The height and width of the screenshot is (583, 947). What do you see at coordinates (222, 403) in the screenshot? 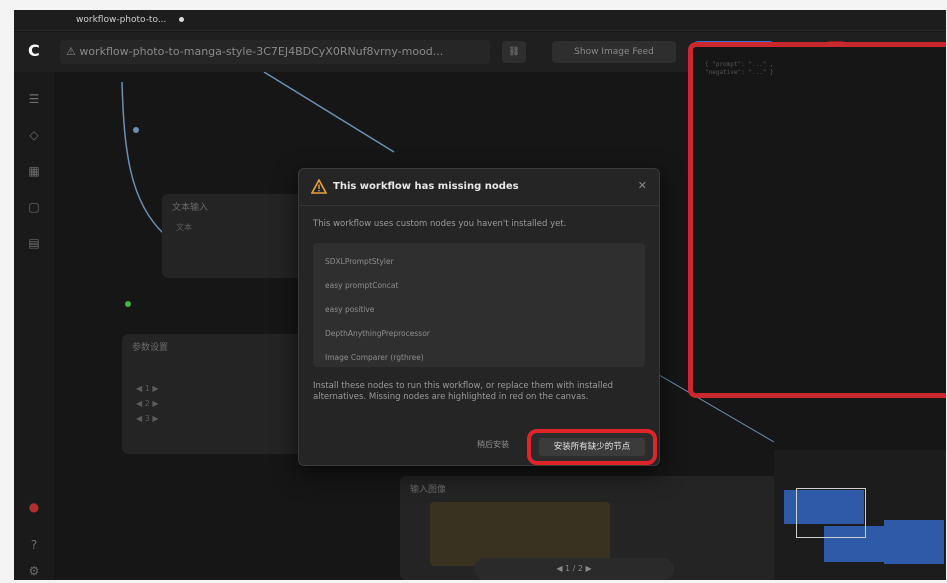
I see `node-widget: ◀ 2 ▶` at bounding box center [222, 403].